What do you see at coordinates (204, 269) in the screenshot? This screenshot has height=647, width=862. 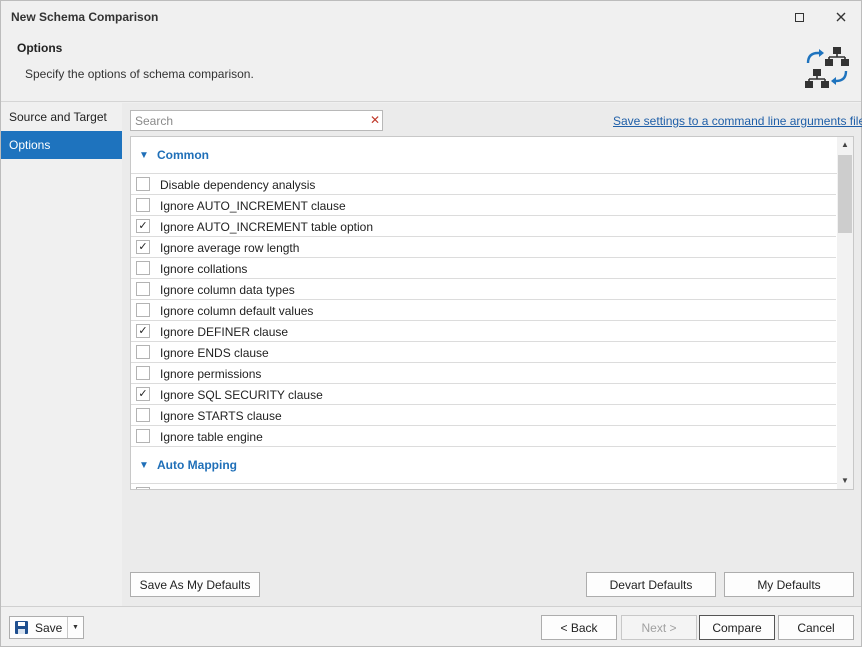 I see `option-label: Ignore collations` at bounding box center [204, 269].